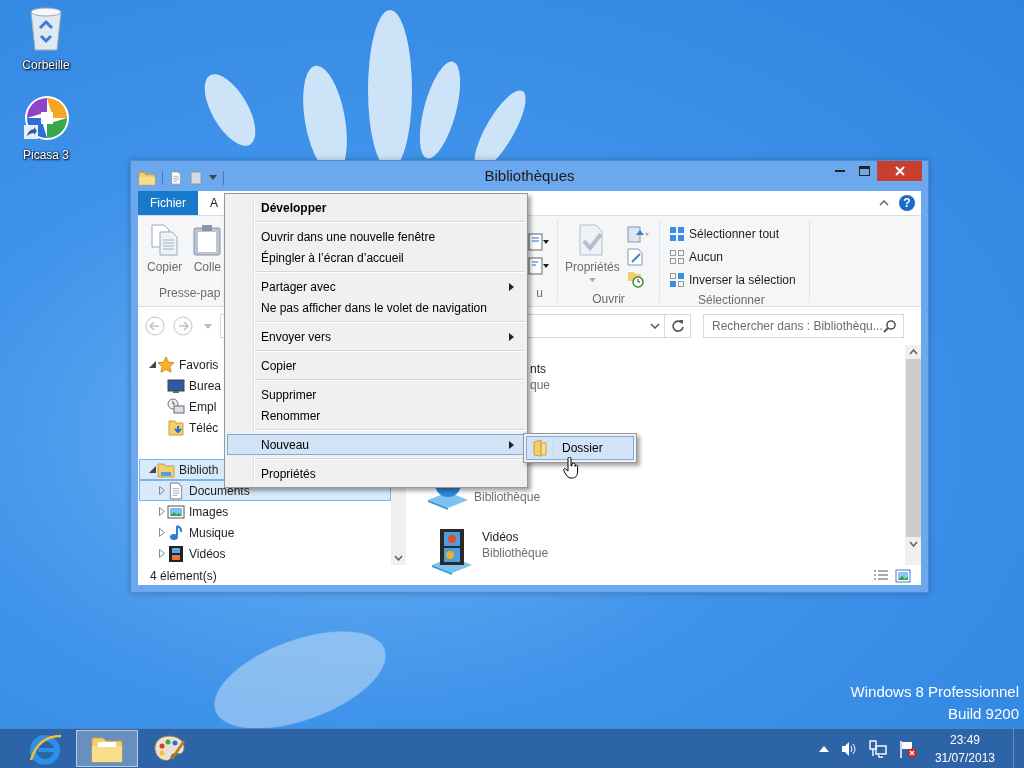 This screenshot has width=1024, height=768. Describe the element at coordinates (190, 293) in the screenshot. I see `group-label: Presse-pap` at that location.